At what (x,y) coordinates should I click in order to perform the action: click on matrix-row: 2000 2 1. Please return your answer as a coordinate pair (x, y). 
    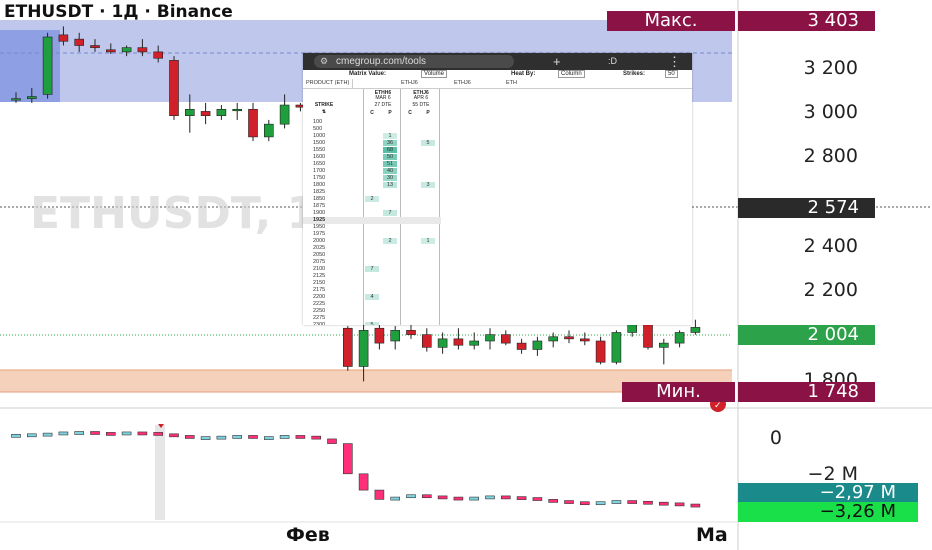
    Looking at the image, I should click on (372, 241).